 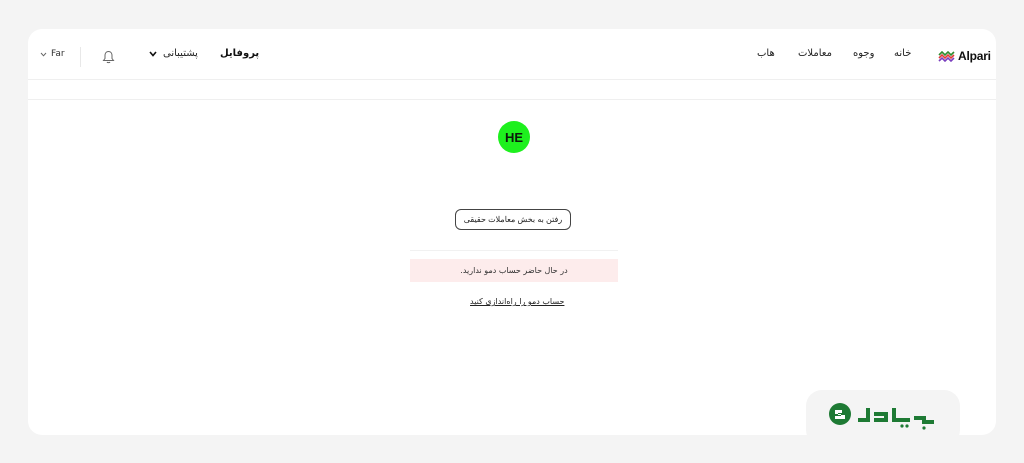 What do you see at coordinates (946, 56) in the screenshot?
I see `alpari-wave-logo-icon` at bounding box center [946, 56].